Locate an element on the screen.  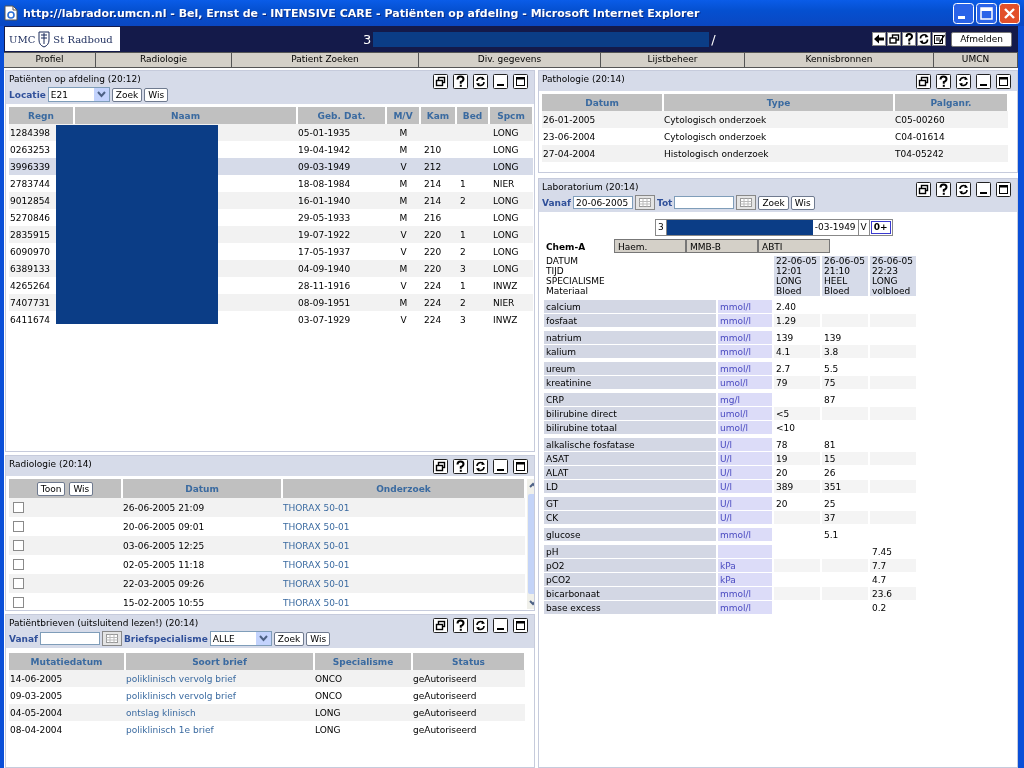
table-cell: 18-08-1984 is located at coordinates (341, 183).